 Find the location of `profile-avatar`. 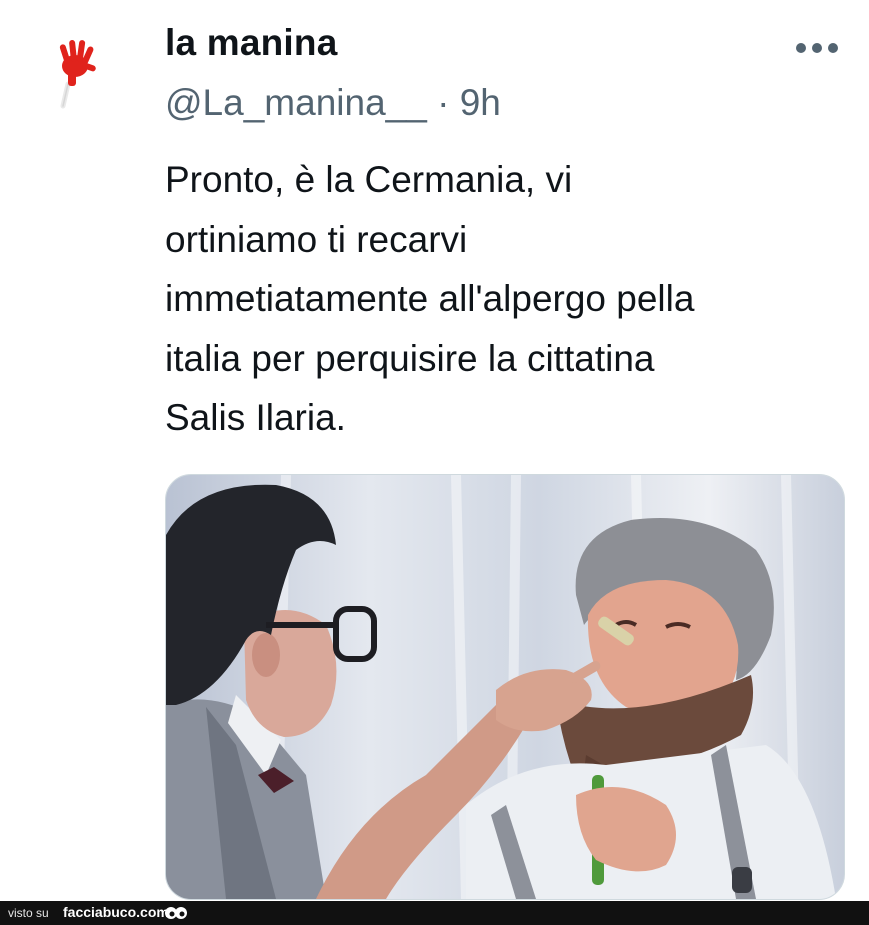

profile-avatar is located at coordinates (80, 80).